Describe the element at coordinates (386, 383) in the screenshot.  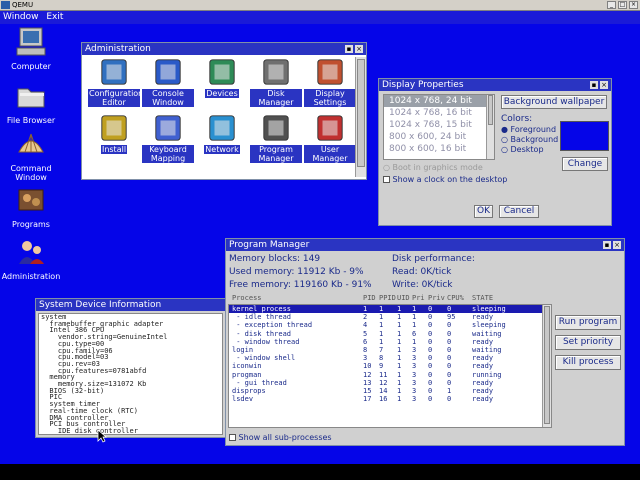
I see `table-row: - gui thread 13 12 1 3 0 0 ready` at that location.